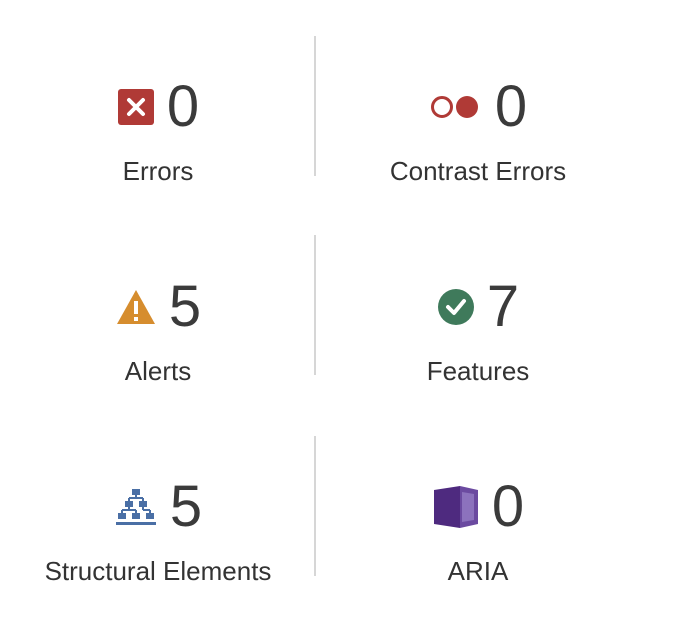 The image size is (682, 632). Describe the element at coordinates (478, 307) in the screenshot. I see `features-row: 7` at that location.